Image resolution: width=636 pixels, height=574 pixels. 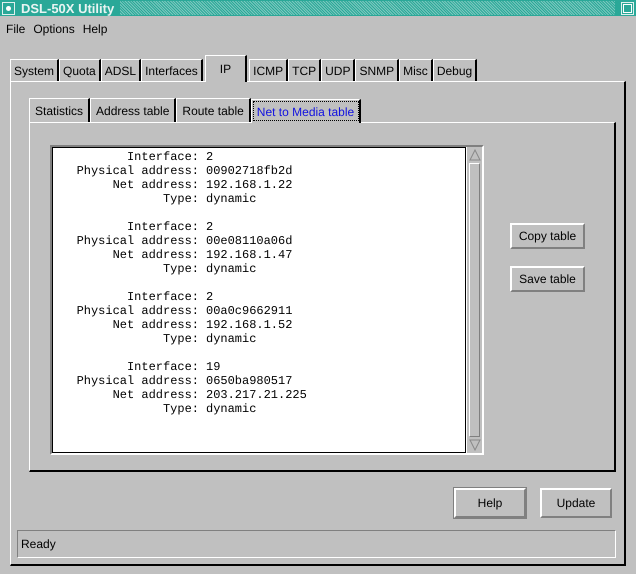 What do you see at coordinates (250, 311) in the screenshot?
I see `field-value: 00a0c9662911` at bounding box center [250, 311].